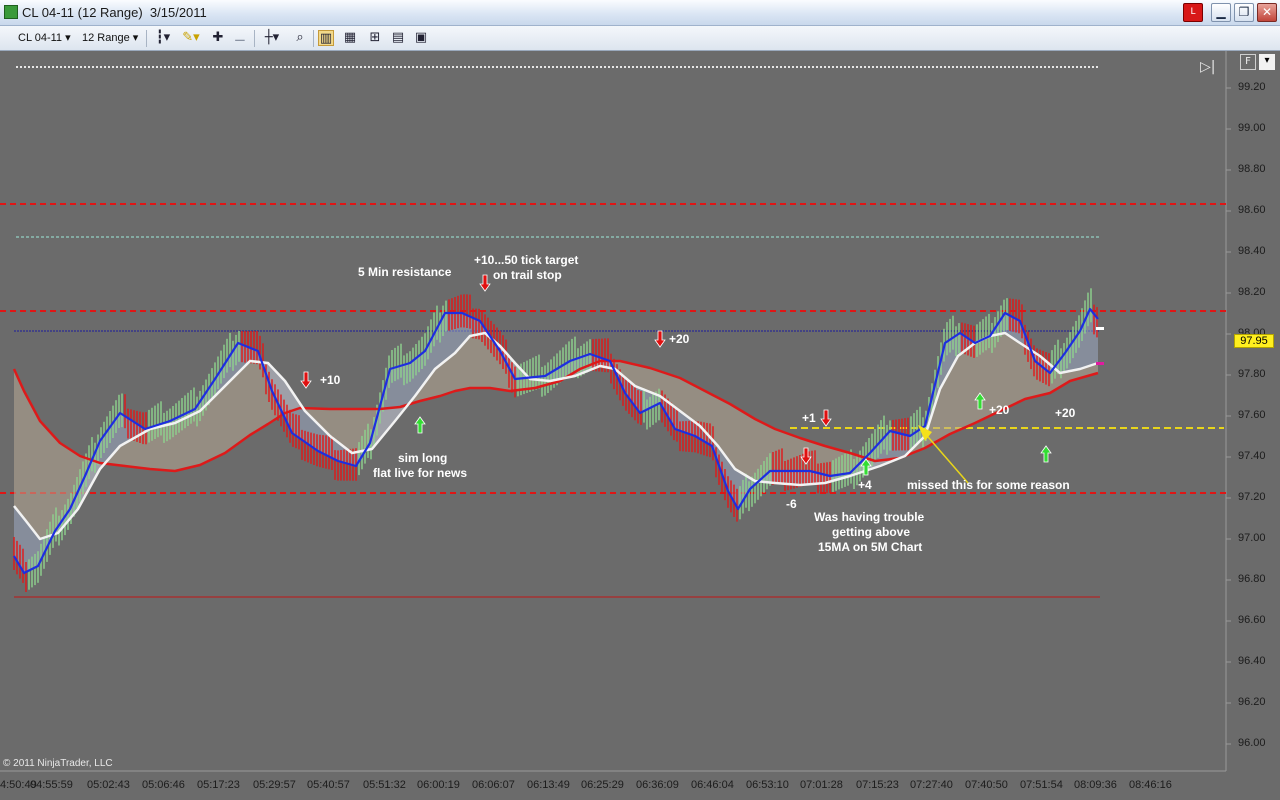  What do you see at coordinates (218, 785) in the screenshot?
I see `time-tick-label: 05:17:23` at bounding box center [218, 785].